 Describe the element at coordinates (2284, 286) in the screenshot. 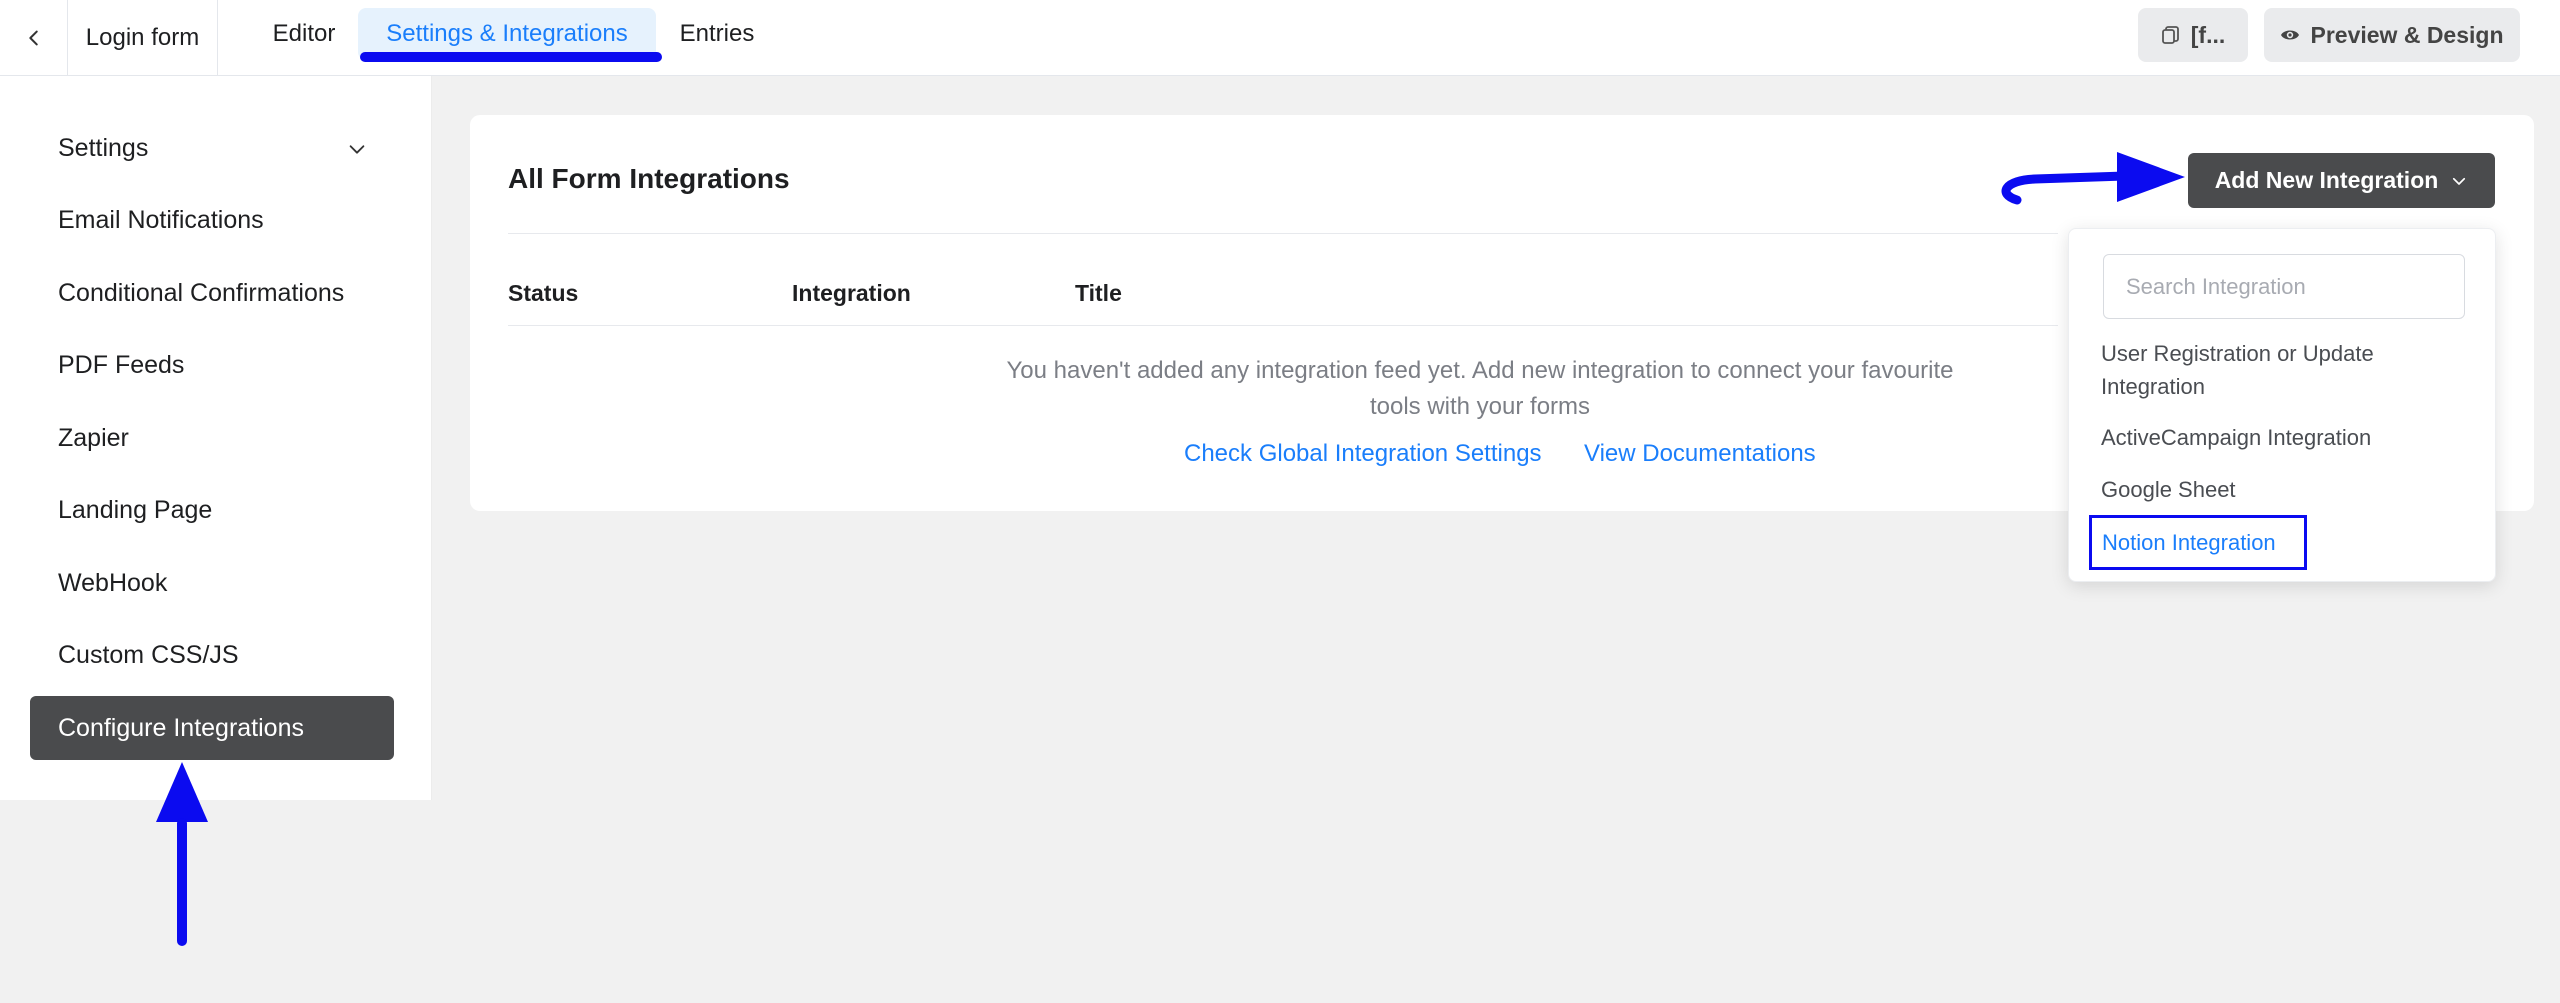

I see `search-integration-input` at that location.